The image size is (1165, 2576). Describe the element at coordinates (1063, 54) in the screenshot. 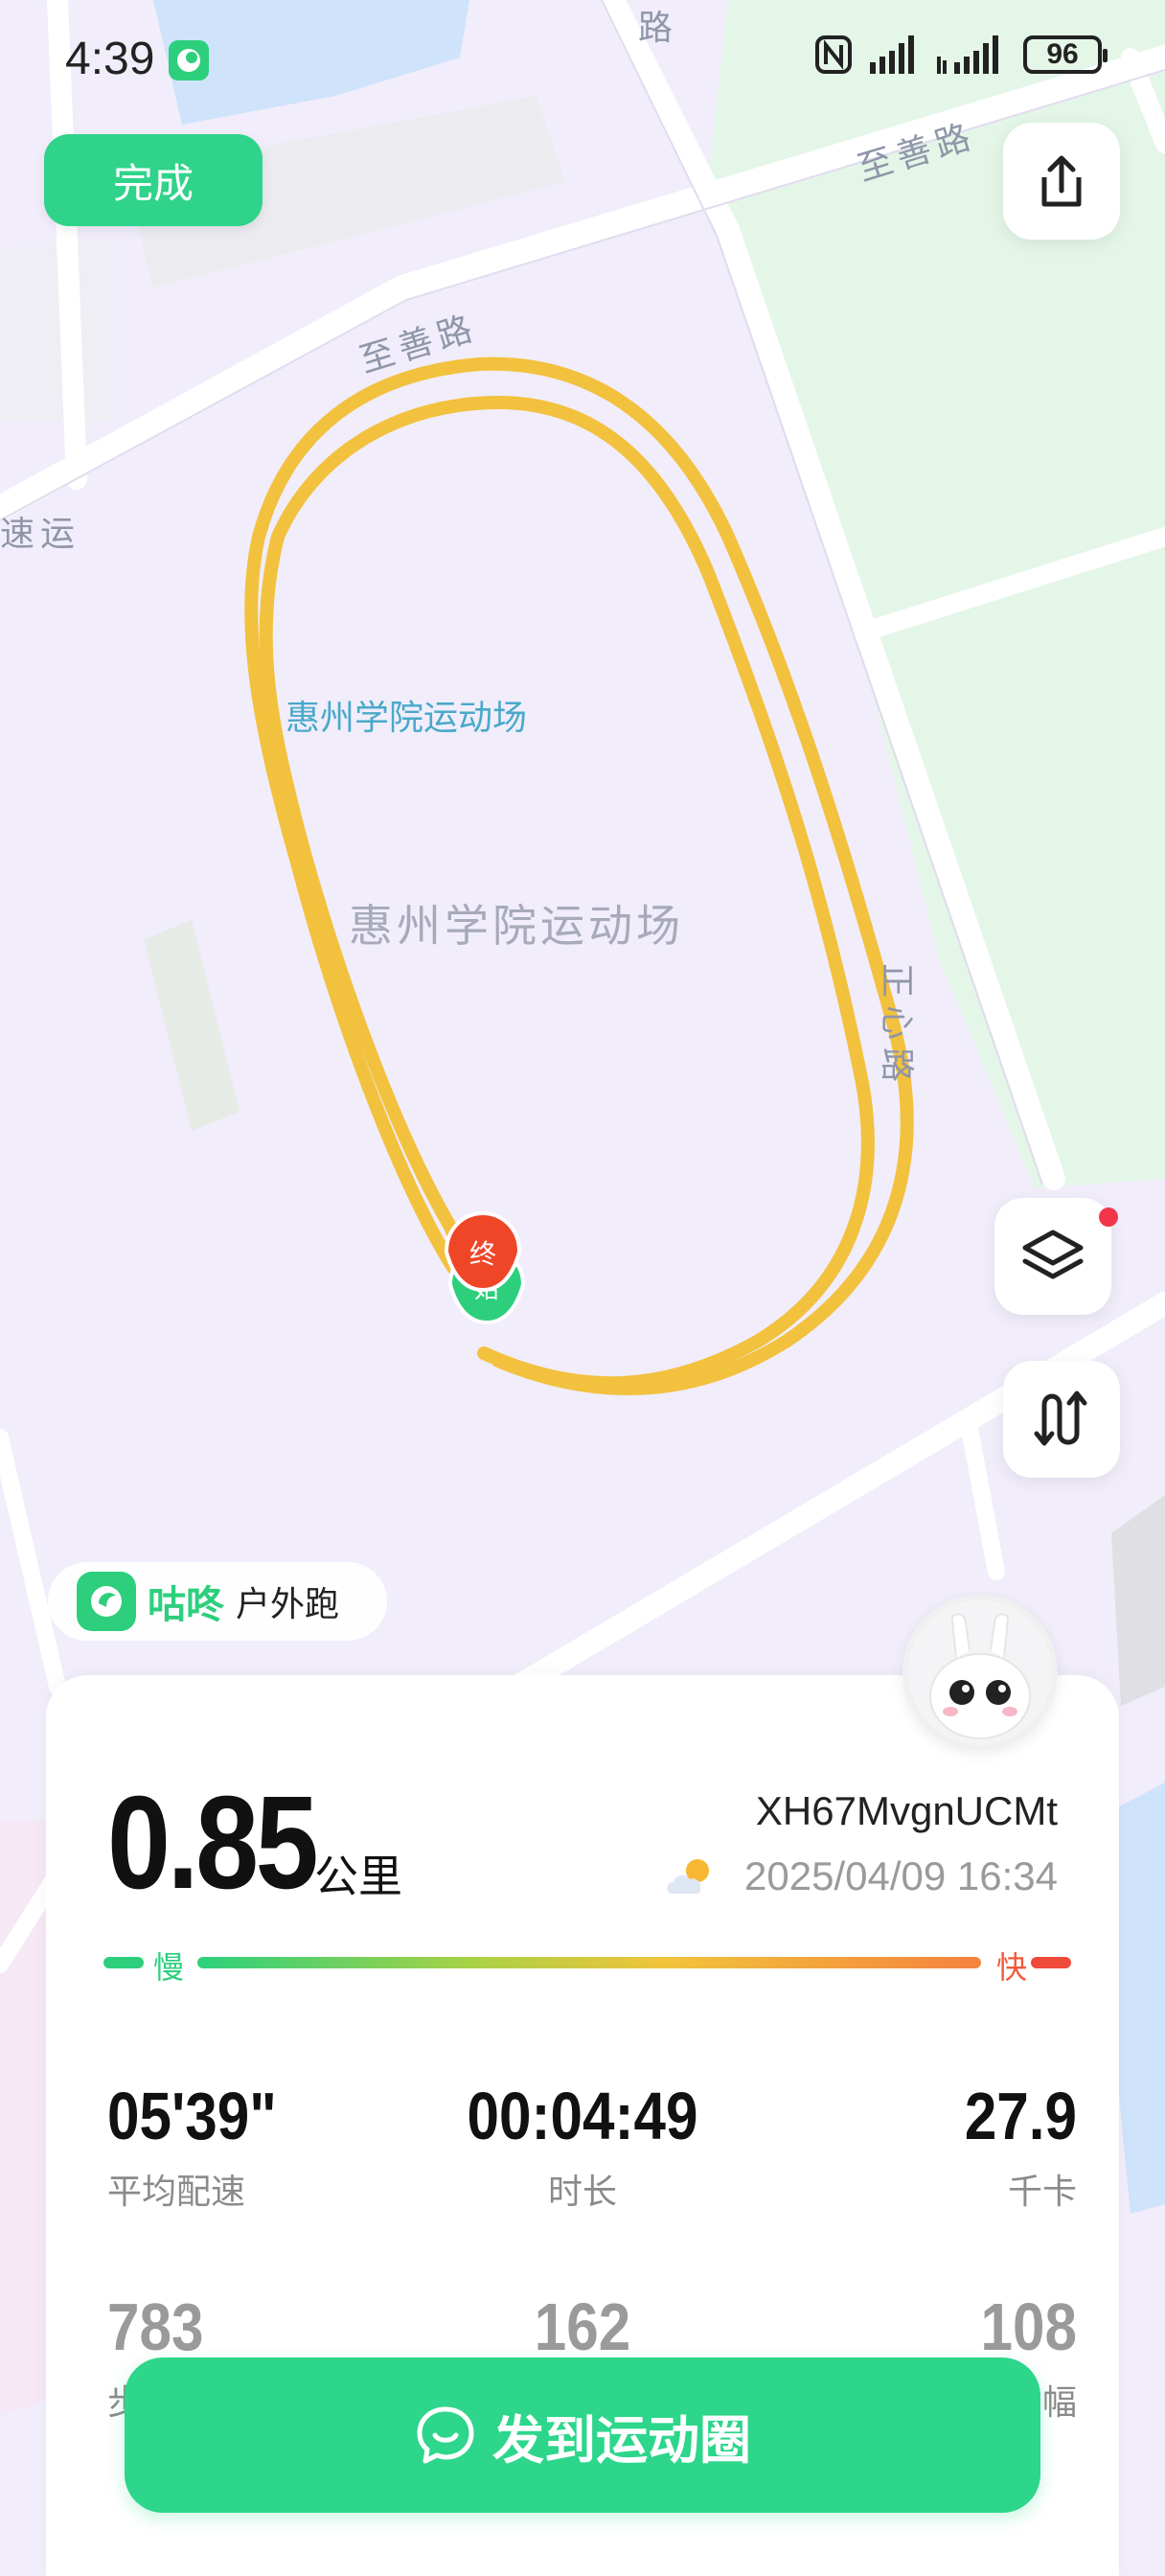

I see `battery-level: 96` at that location.